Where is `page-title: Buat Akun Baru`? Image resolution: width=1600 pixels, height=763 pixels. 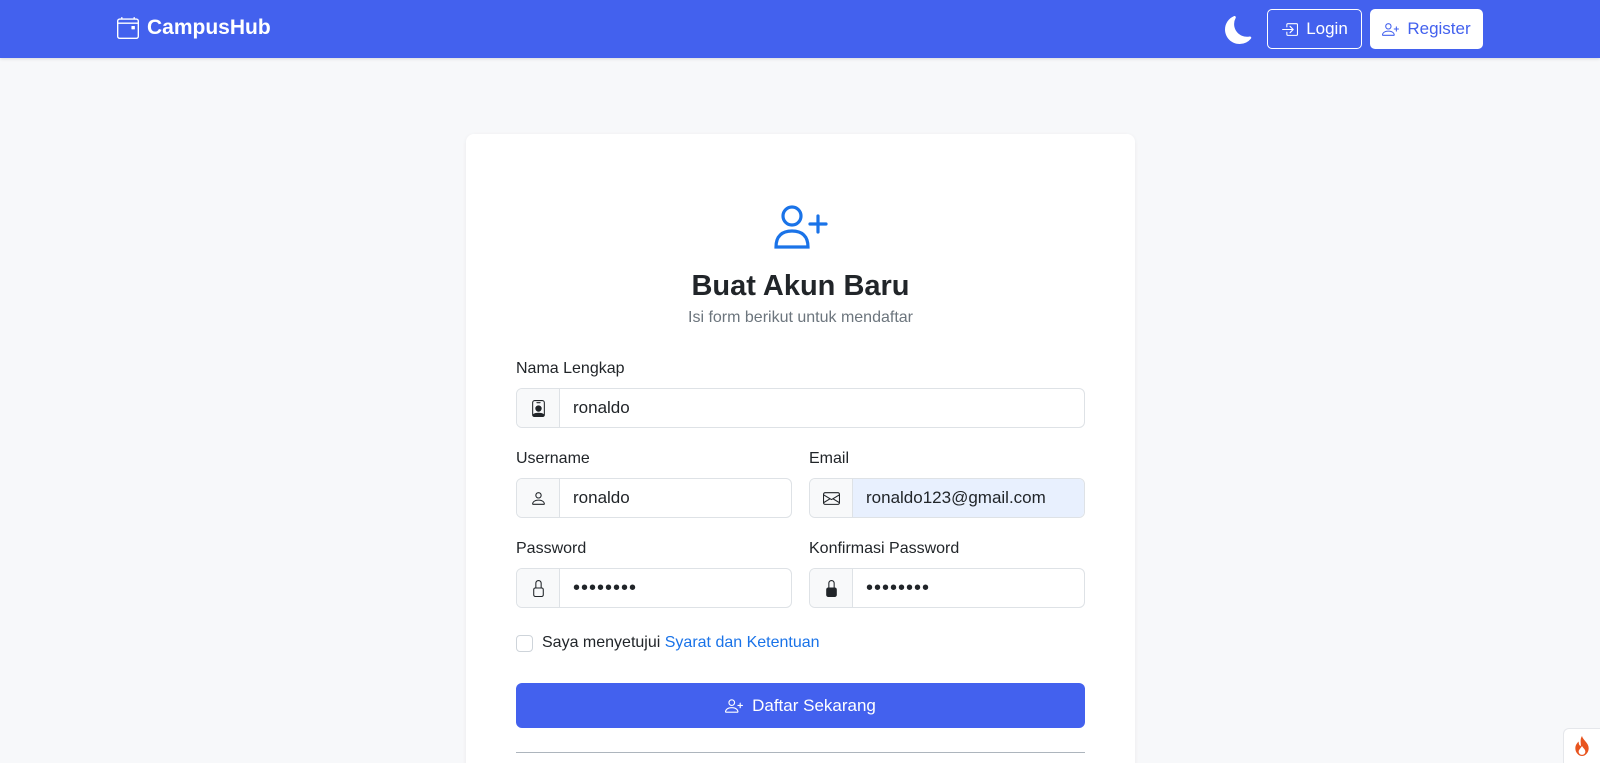 page-title: Buat Akun Baru is located at coordinates (800, 286).